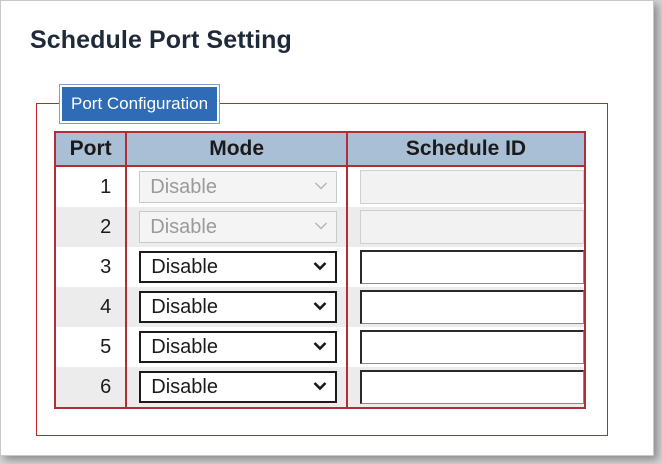 The height and width of the screenshot is (464, 662). What do you see at coordinates (139, 104) in the screenshot?
I see `port-configuration-legend: Port Configuration` at bounding box center [139, 104].